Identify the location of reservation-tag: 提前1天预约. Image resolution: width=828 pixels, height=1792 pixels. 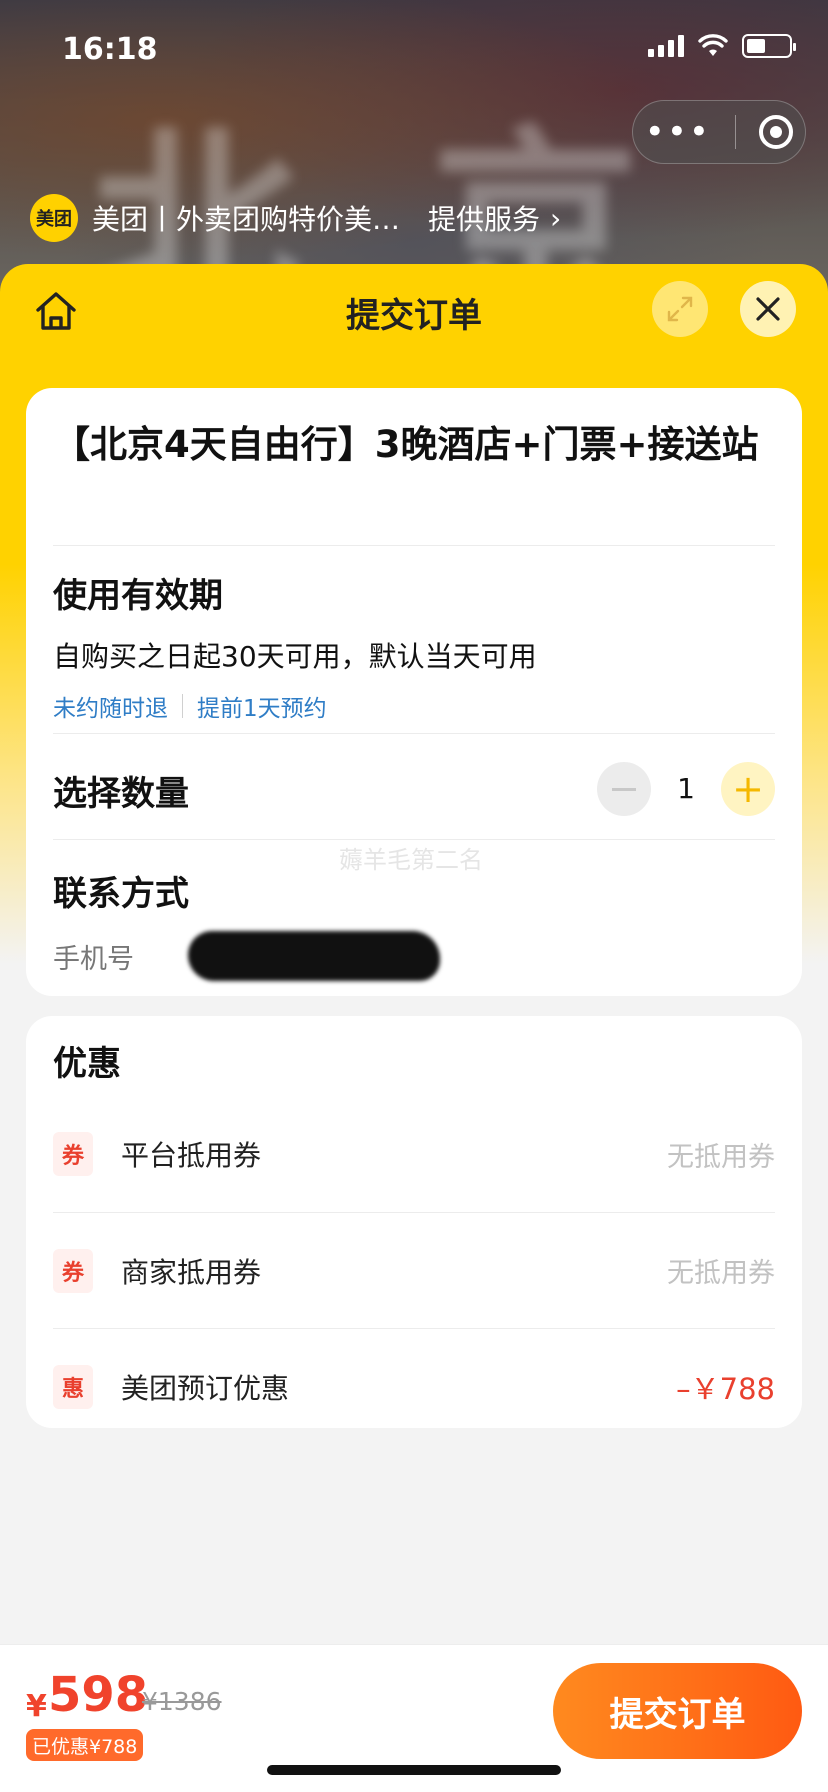
(262, 706).